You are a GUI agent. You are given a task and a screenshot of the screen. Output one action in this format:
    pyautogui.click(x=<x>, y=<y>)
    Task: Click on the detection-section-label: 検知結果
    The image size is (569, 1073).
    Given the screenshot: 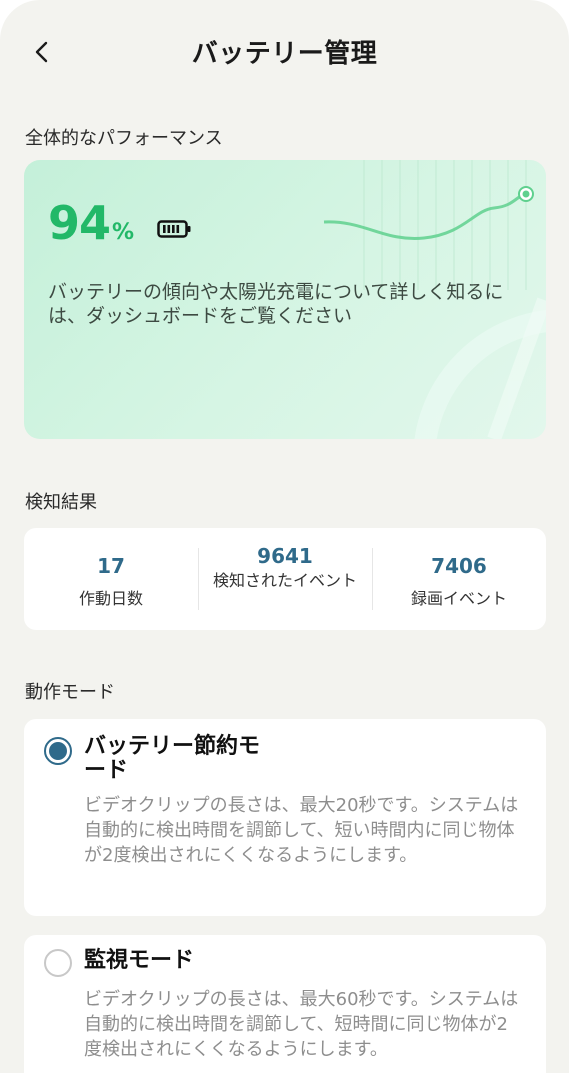 What is the action you would take?
    pyautogui.click(x=61, y=502)
    